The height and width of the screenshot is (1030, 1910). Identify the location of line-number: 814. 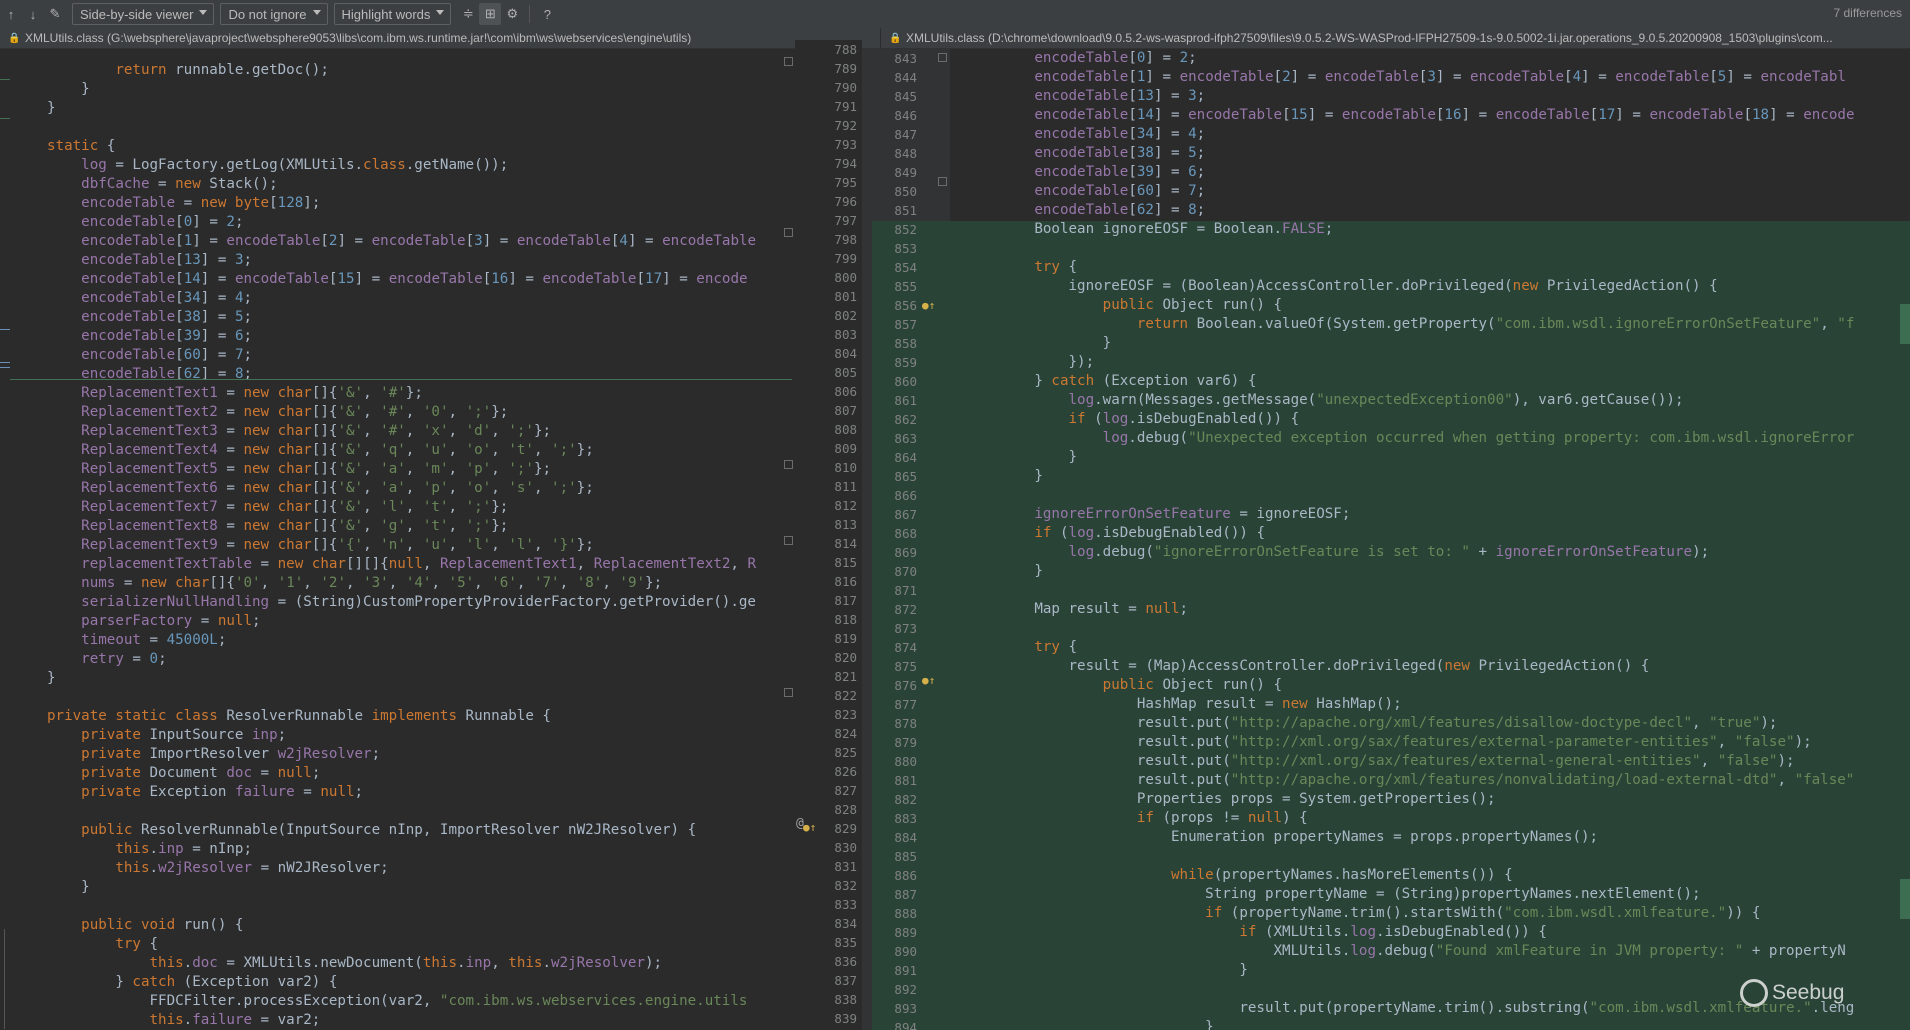
(845, 543).